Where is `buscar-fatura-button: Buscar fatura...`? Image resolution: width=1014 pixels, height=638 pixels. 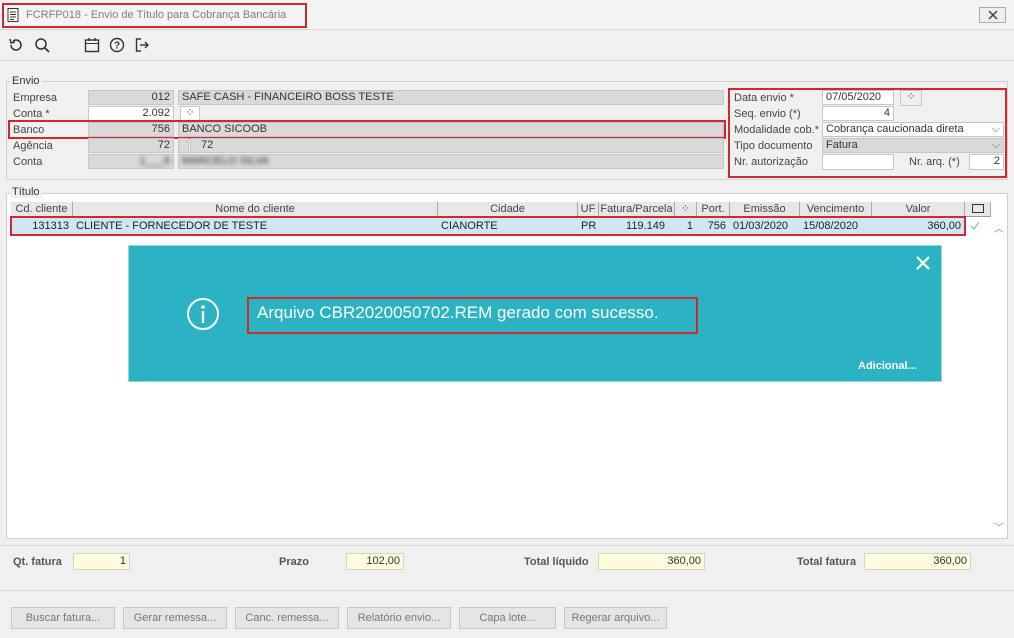 buscar-fatura-button: Buscar fatura... is located at coordinates (63, 618).